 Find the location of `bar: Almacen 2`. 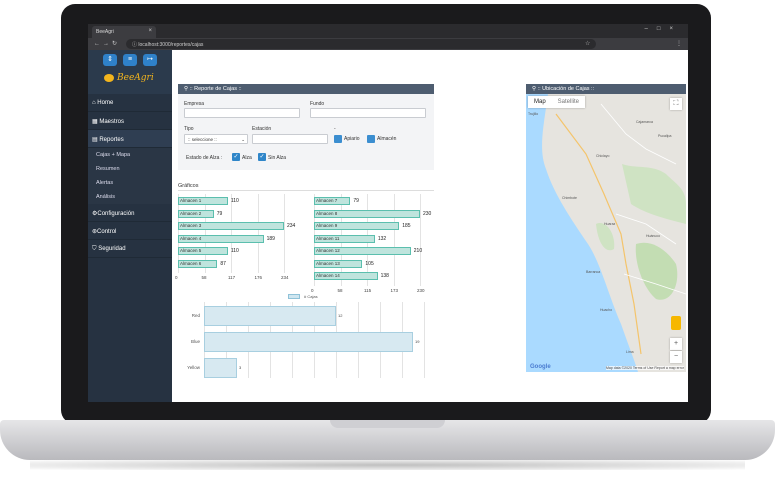

bar: Almacen 2 is located at coordinates (196, 213).